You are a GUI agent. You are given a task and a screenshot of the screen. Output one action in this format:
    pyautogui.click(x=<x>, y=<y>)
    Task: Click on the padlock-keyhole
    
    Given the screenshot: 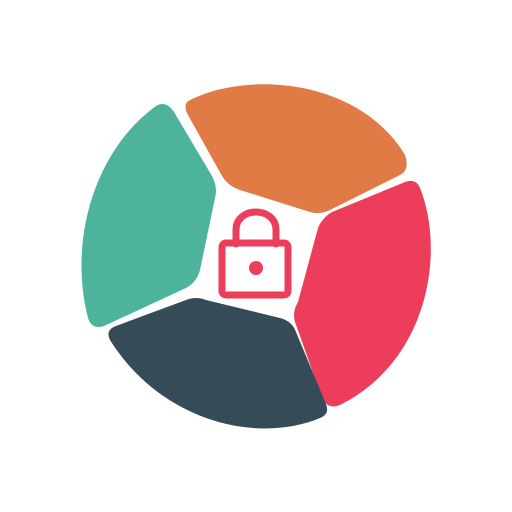 What is the action you would take?
    pyautogui.click(x=256, y=268)
    